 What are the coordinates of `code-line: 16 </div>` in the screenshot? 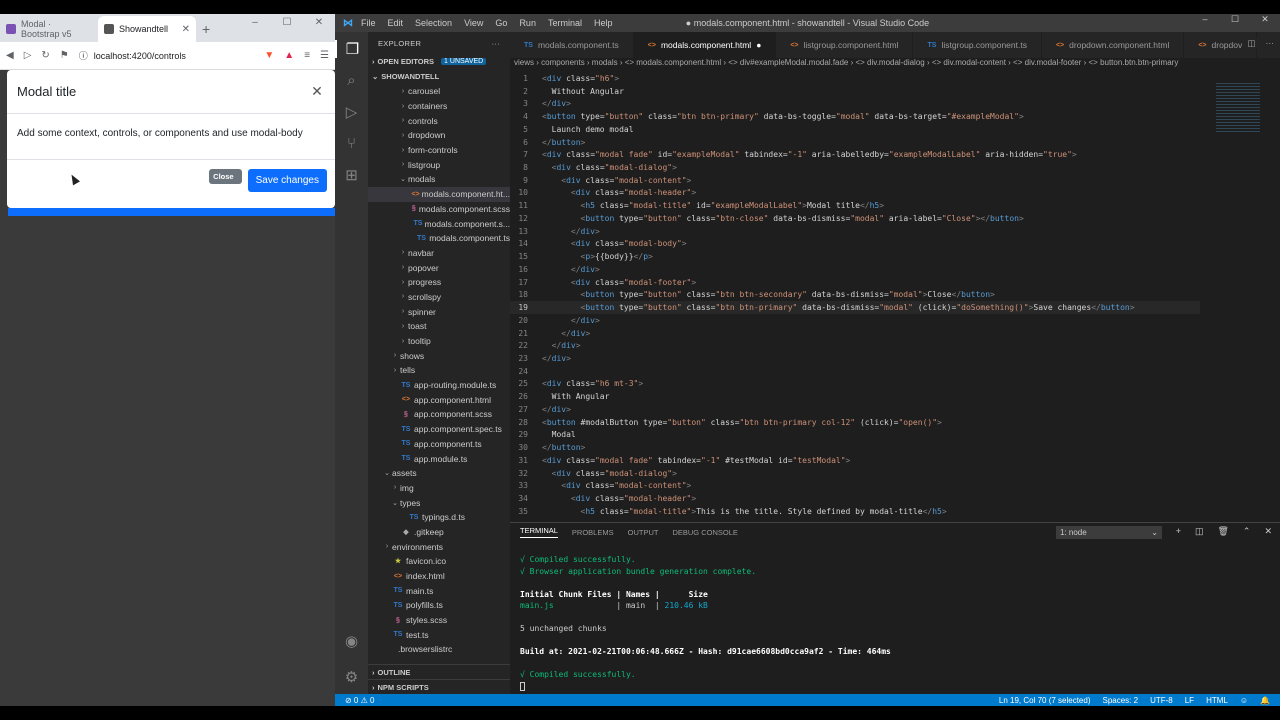 It's located at (855, 269).